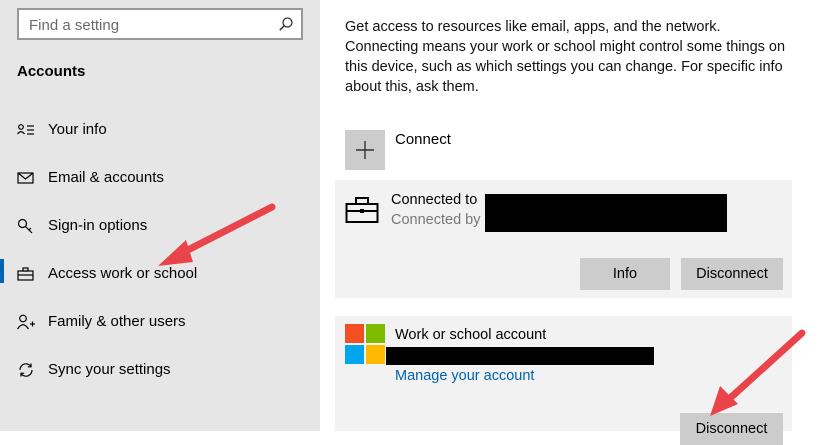 This screenshot has height=445, width=820. Describe the element at coordinates (217, 234) in the screenshot. I see `annotation-arrow-left` at that location.